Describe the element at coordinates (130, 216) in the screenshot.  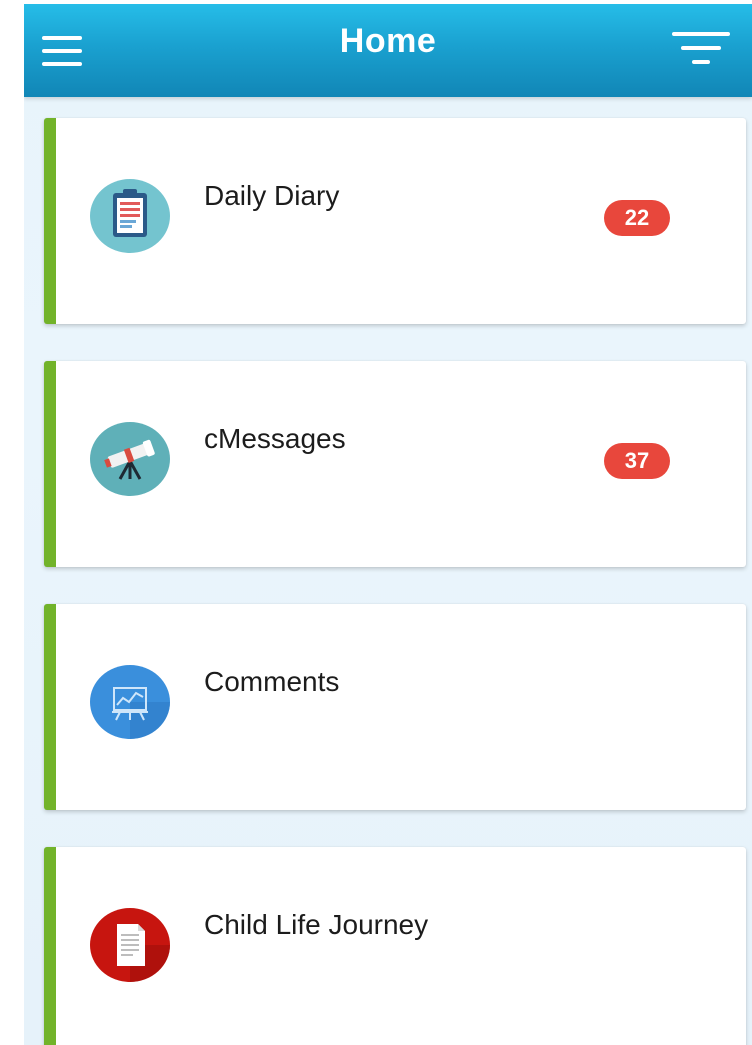
I see `clipboard-icon` at that location.